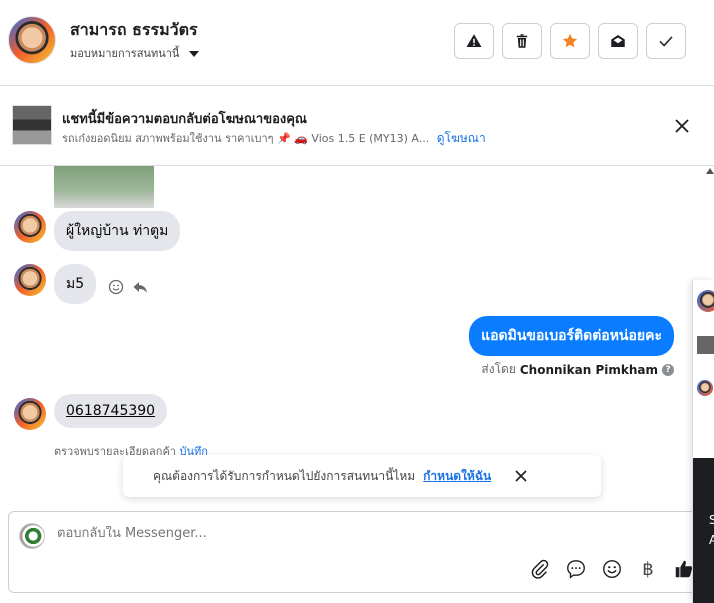  I want to click on info-icon: ?, so click(668, 369).